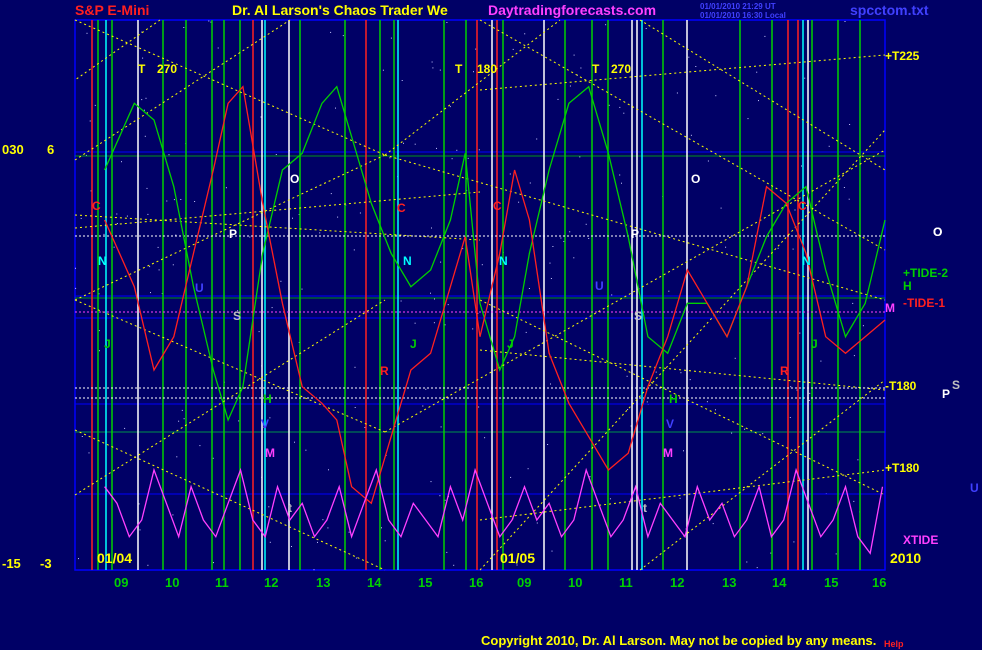 This screenshot has height=650, width=982. I want to click on right-series-label: S, so click(956, 385).